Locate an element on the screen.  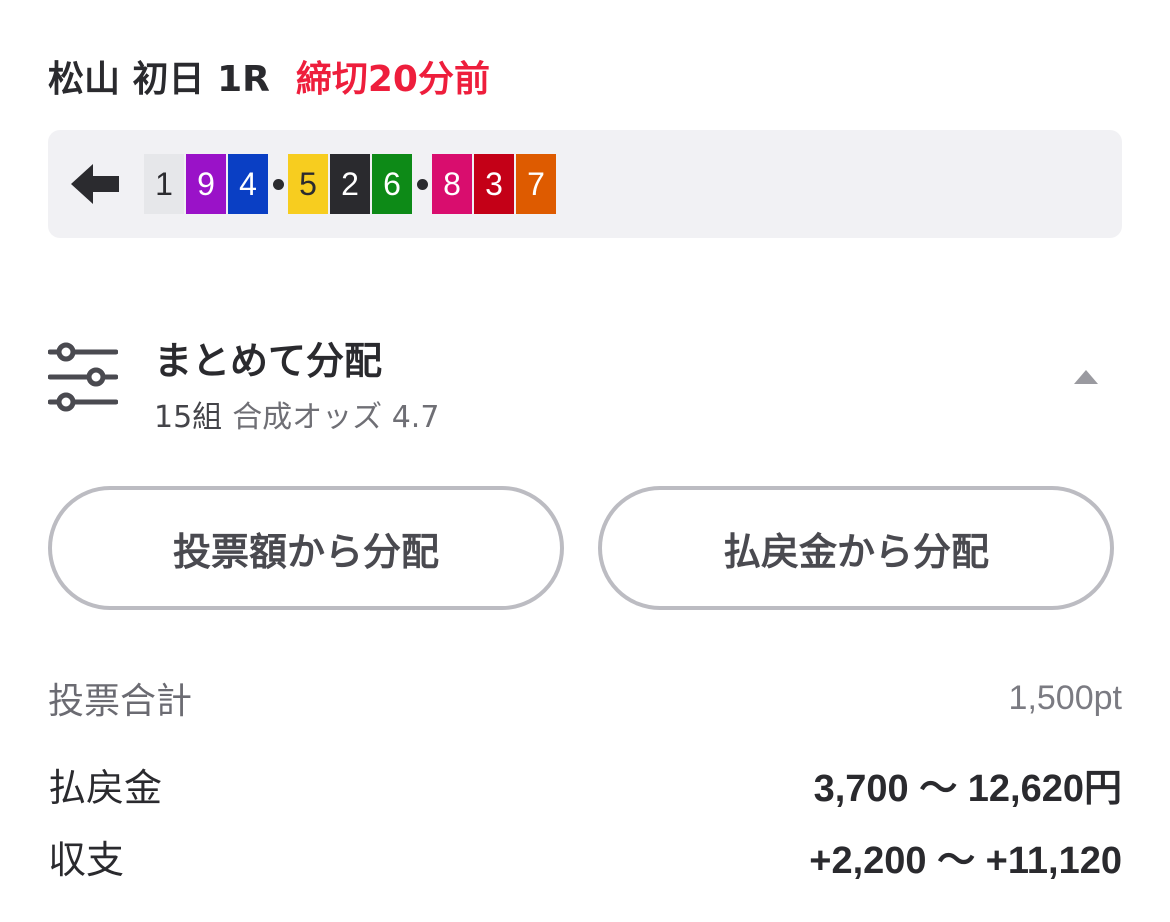
boat-number-box: 4 is located at coordinates (248, 184).